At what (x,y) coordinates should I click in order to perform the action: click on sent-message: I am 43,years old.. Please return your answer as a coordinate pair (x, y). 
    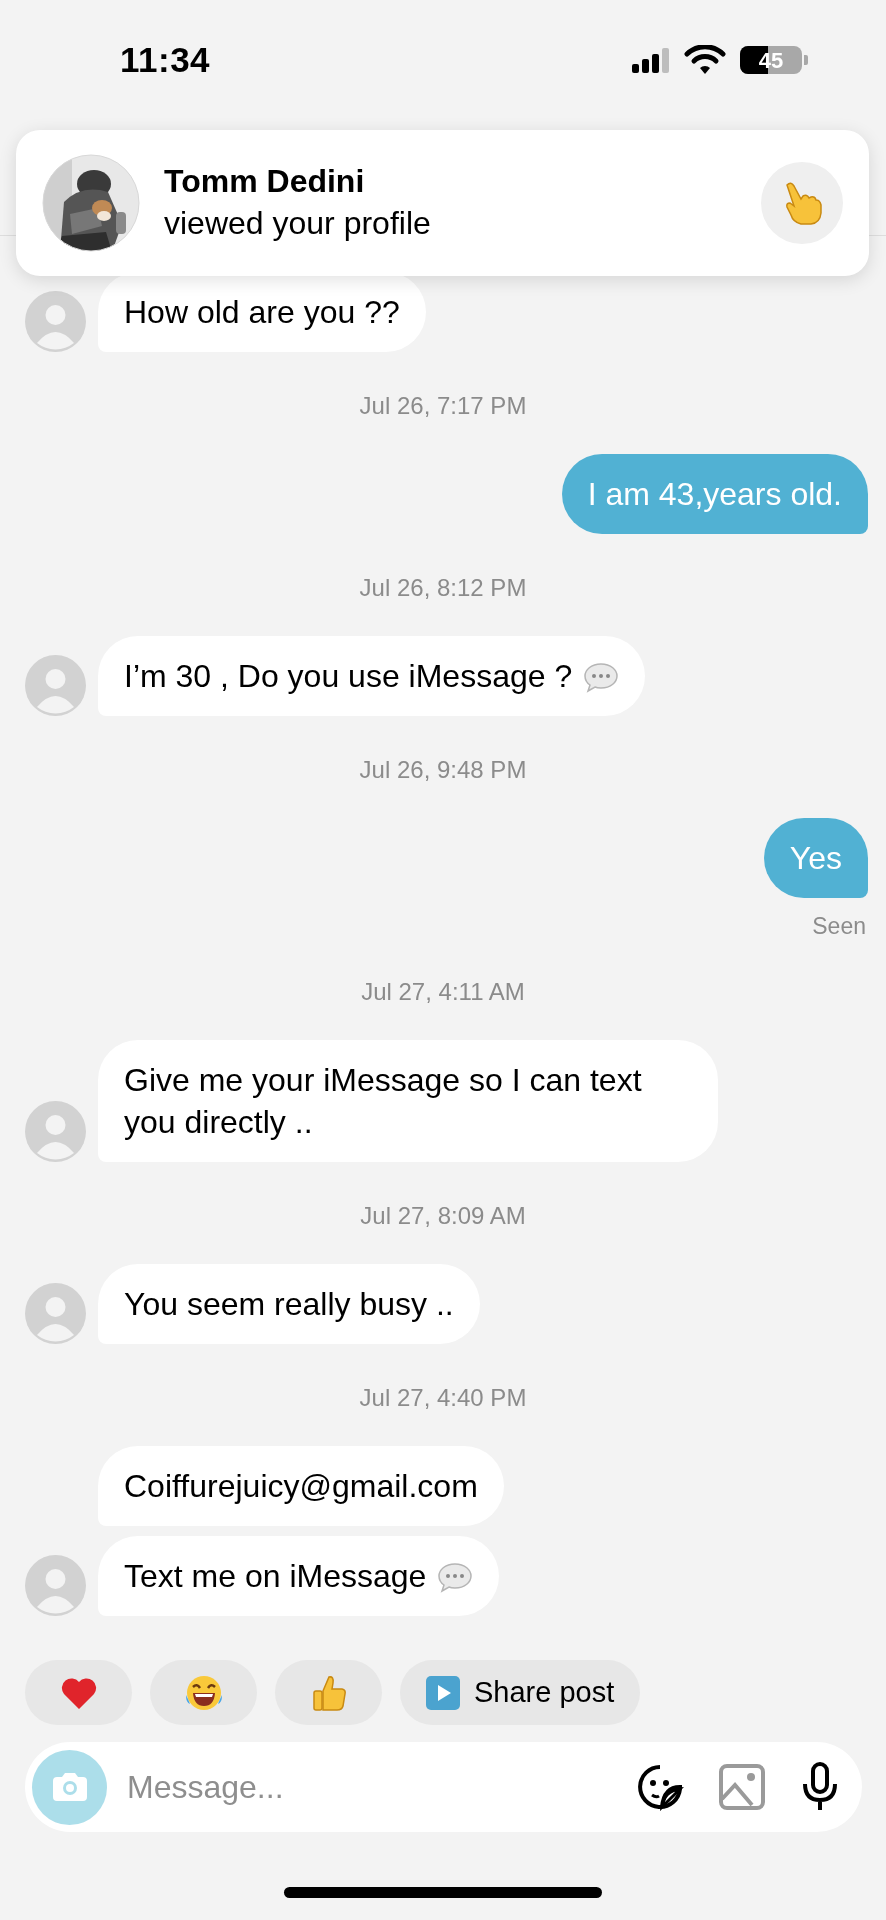
    Looking at the image, I should click on (714, 494).